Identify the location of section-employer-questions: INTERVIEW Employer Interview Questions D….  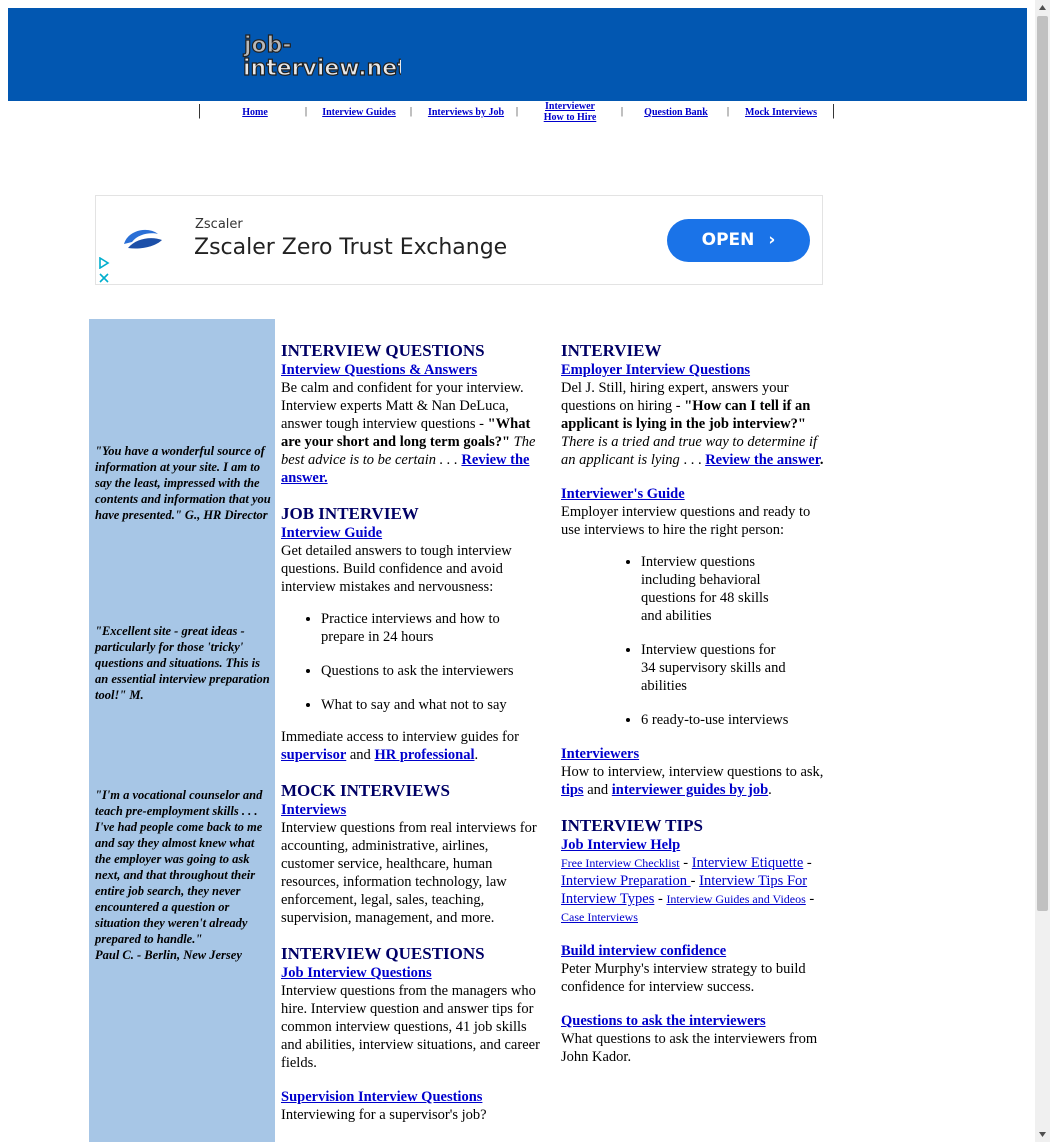
(693, 404).